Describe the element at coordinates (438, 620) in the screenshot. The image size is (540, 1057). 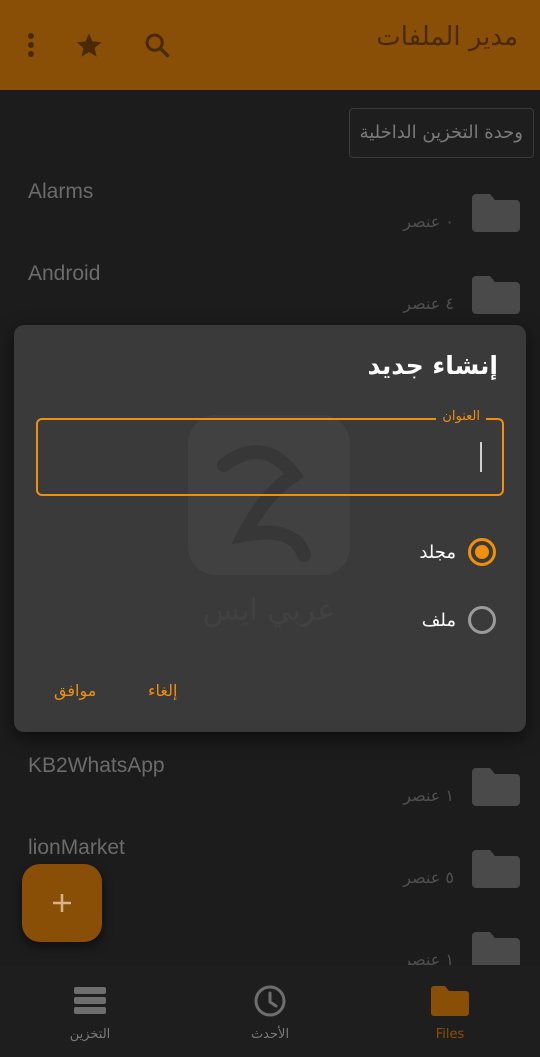
I see `radio-label-file: ملف` at that location.